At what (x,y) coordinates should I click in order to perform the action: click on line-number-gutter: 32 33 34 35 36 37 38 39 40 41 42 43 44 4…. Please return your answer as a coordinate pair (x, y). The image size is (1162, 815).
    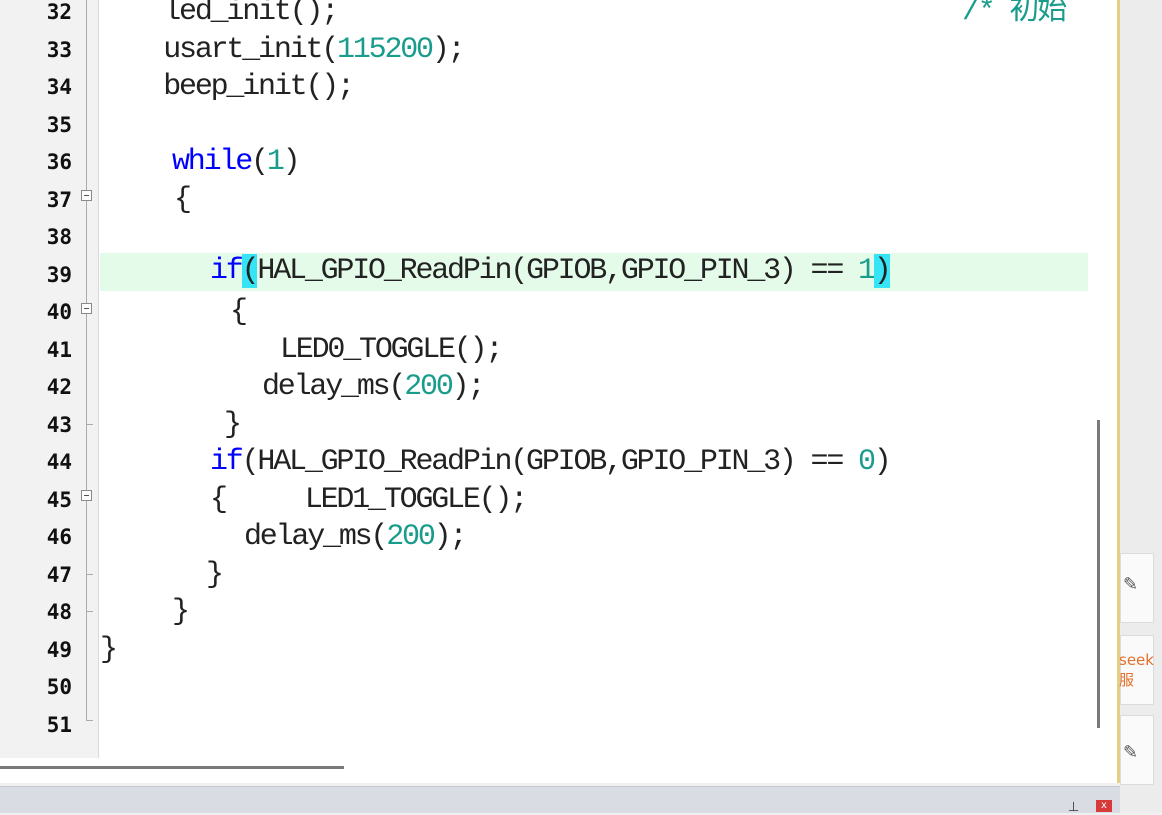
    Looking at the image, I should click on (49, 379).